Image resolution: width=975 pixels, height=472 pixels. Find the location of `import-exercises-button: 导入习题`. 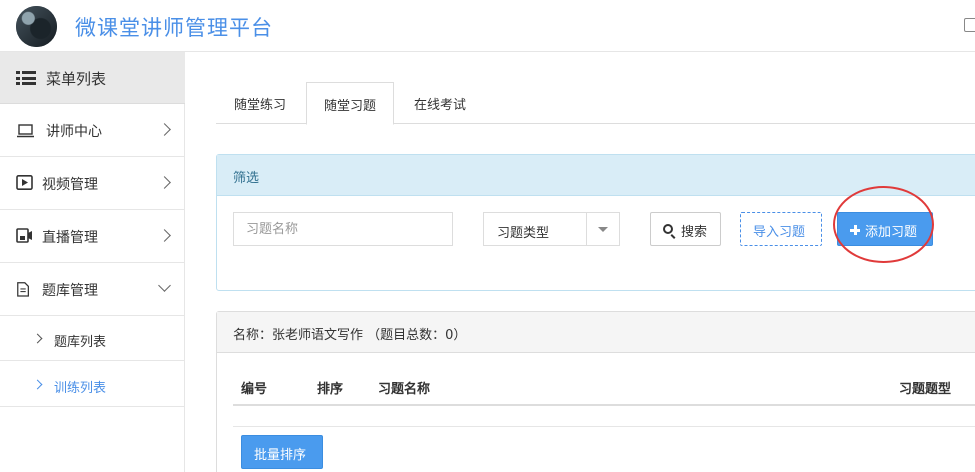

import-exercises-button: 导入习题 is located at coordinates (781, 229).